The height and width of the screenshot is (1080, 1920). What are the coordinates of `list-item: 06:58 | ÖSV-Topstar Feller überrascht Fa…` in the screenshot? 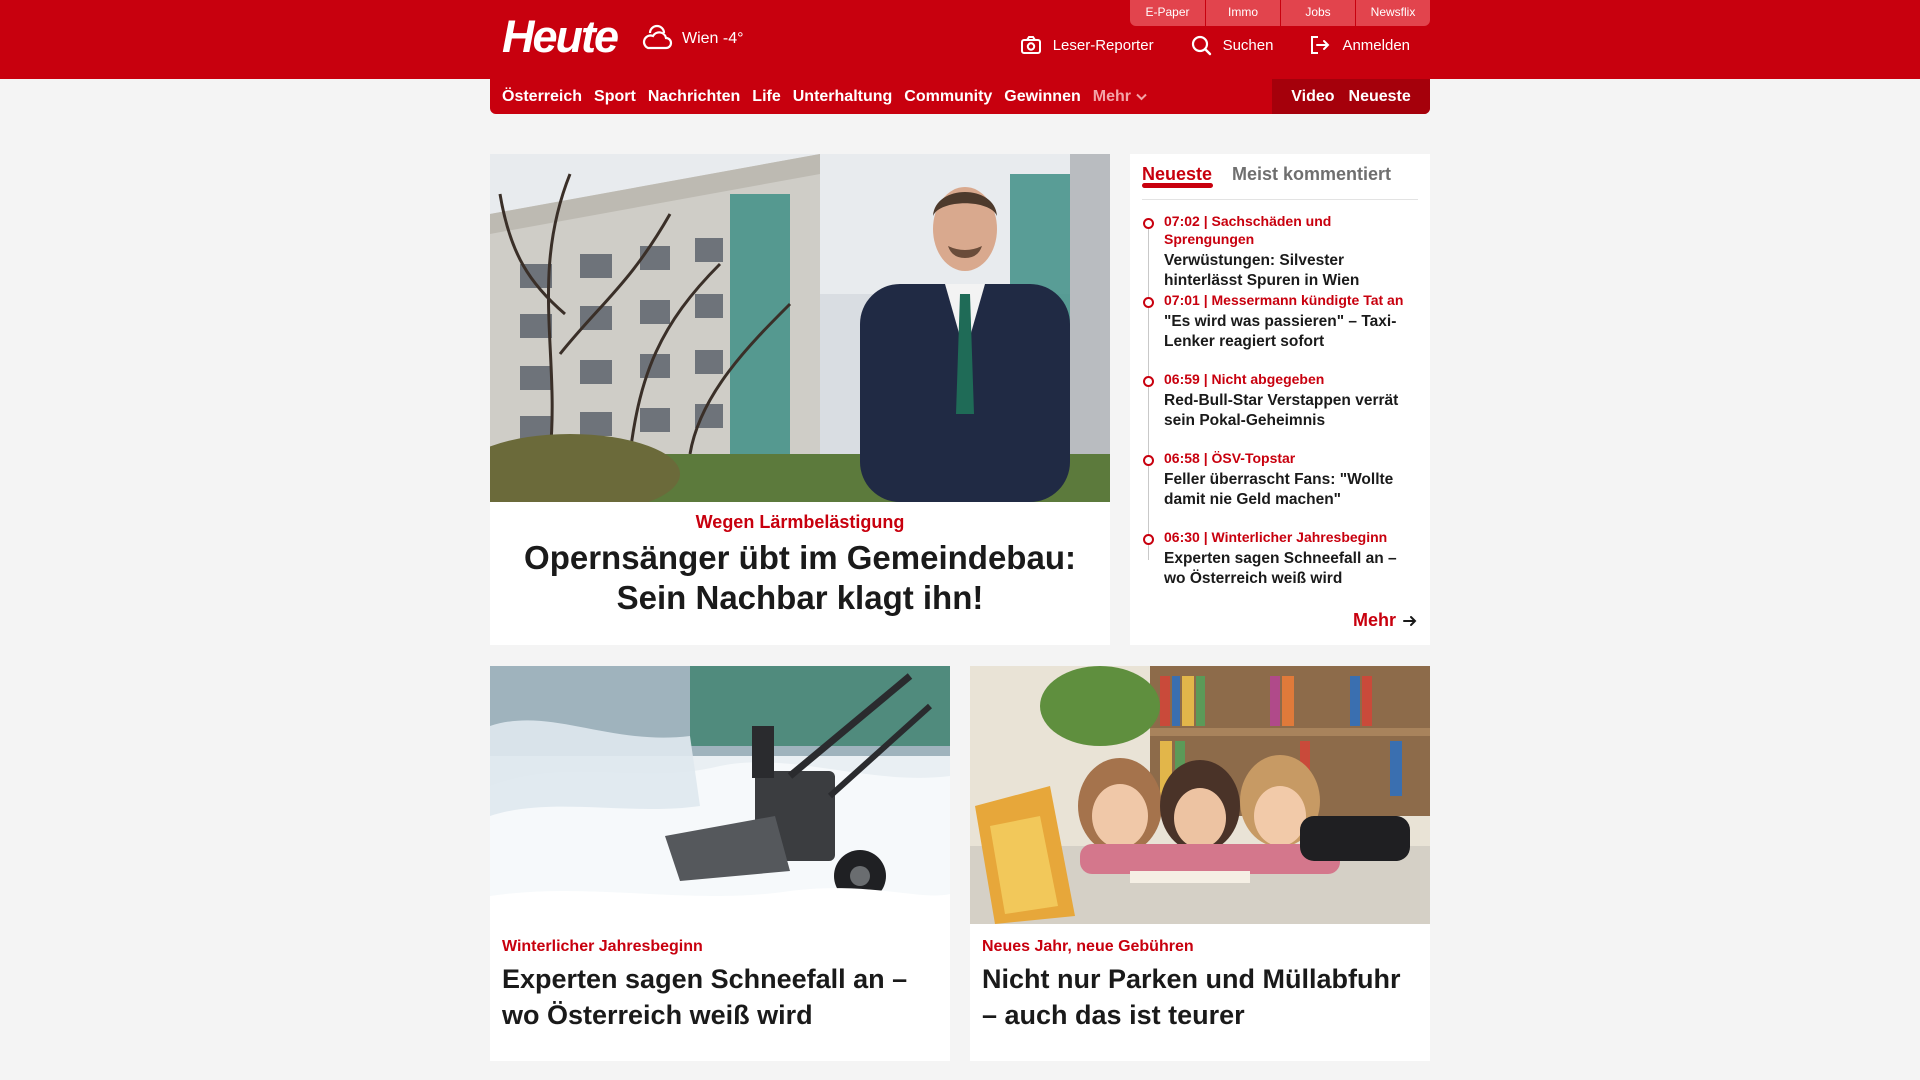 It's located at (1280, 488).